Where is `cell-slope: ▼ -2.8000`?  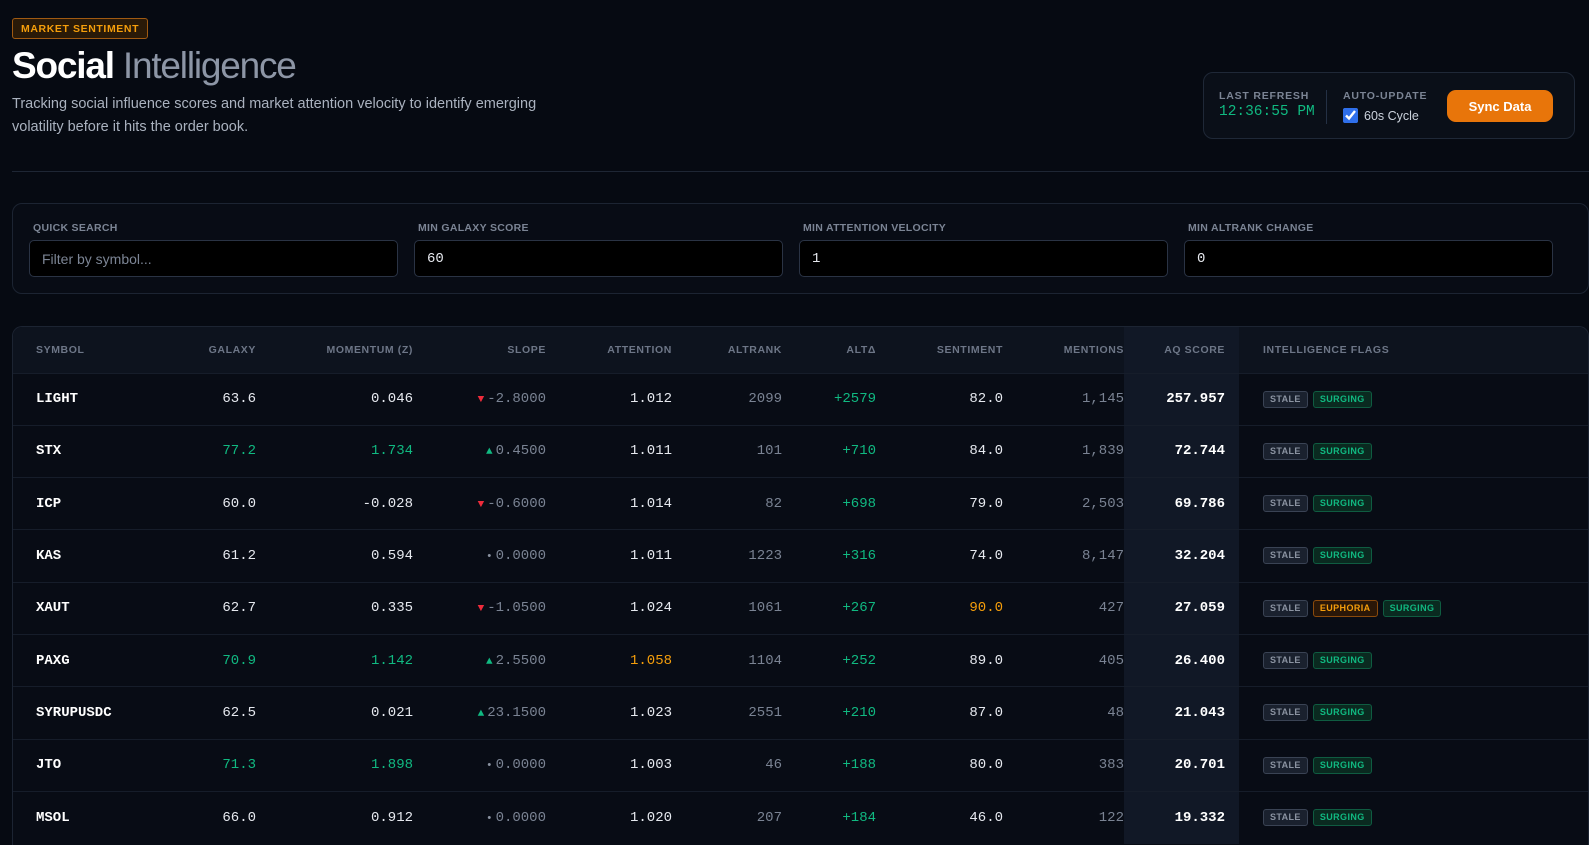 cell-slope: ▼ -2.8000 is located at coordinates (479, 399).